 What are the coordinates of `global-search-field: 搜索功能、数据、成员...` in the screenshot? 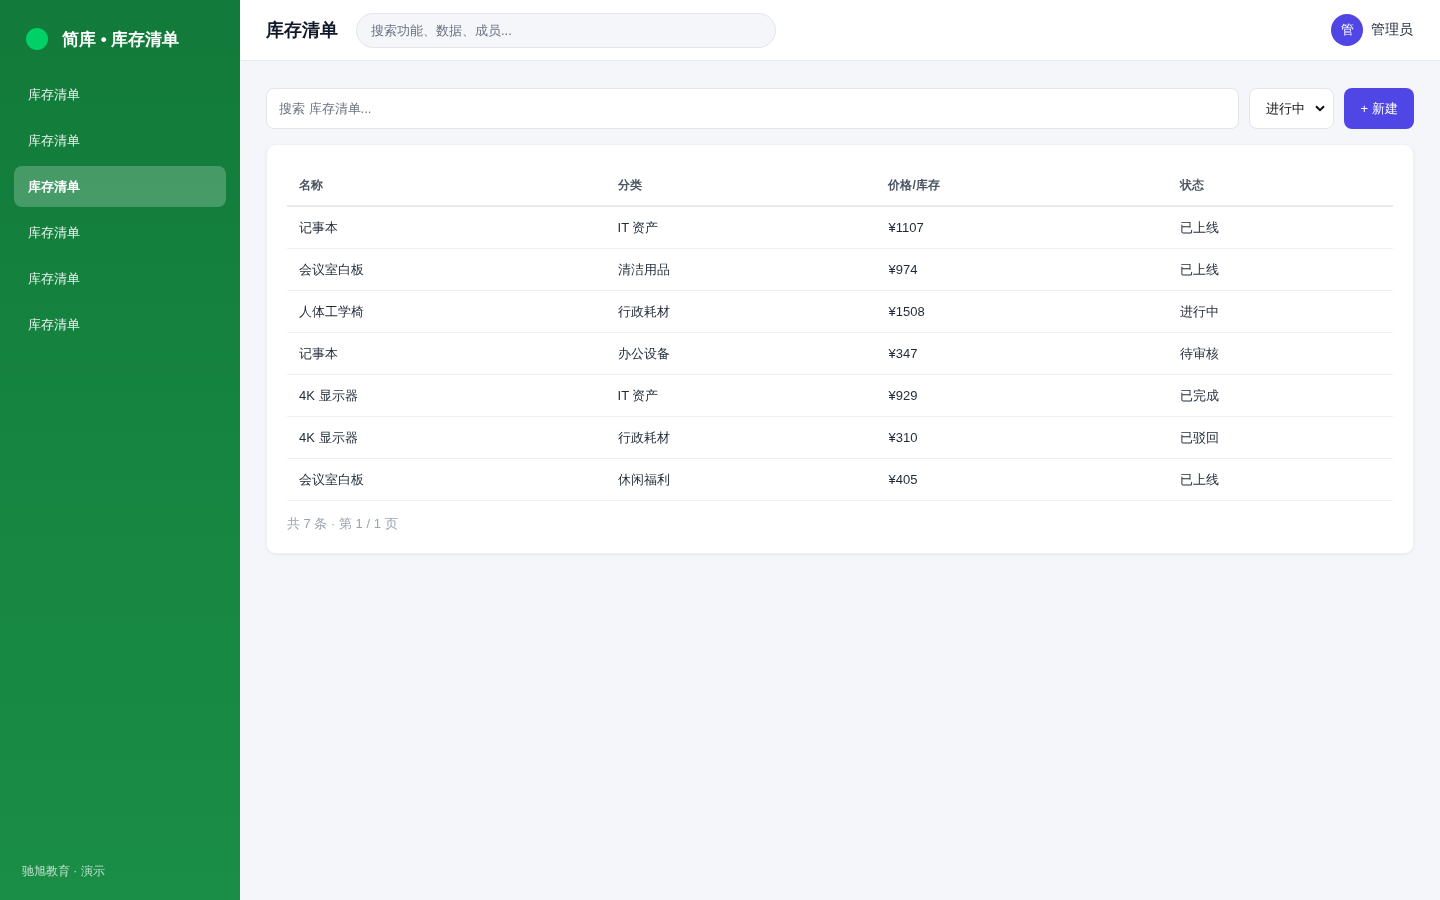 It's located at (566, 30).